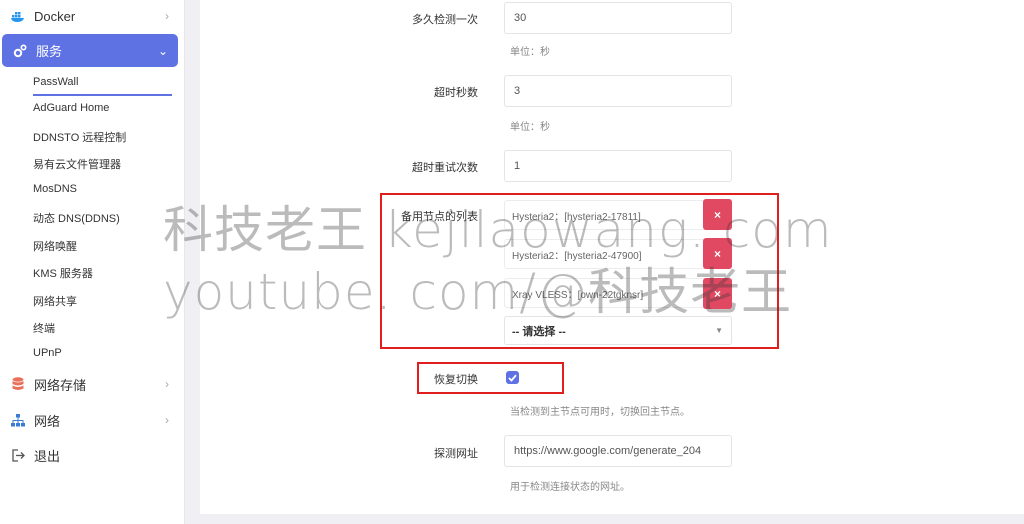 The image size is (1024, 524). I want to click on sidebar-subitem-ddns: 动态 DNS(DDNS), so click(76, 218).